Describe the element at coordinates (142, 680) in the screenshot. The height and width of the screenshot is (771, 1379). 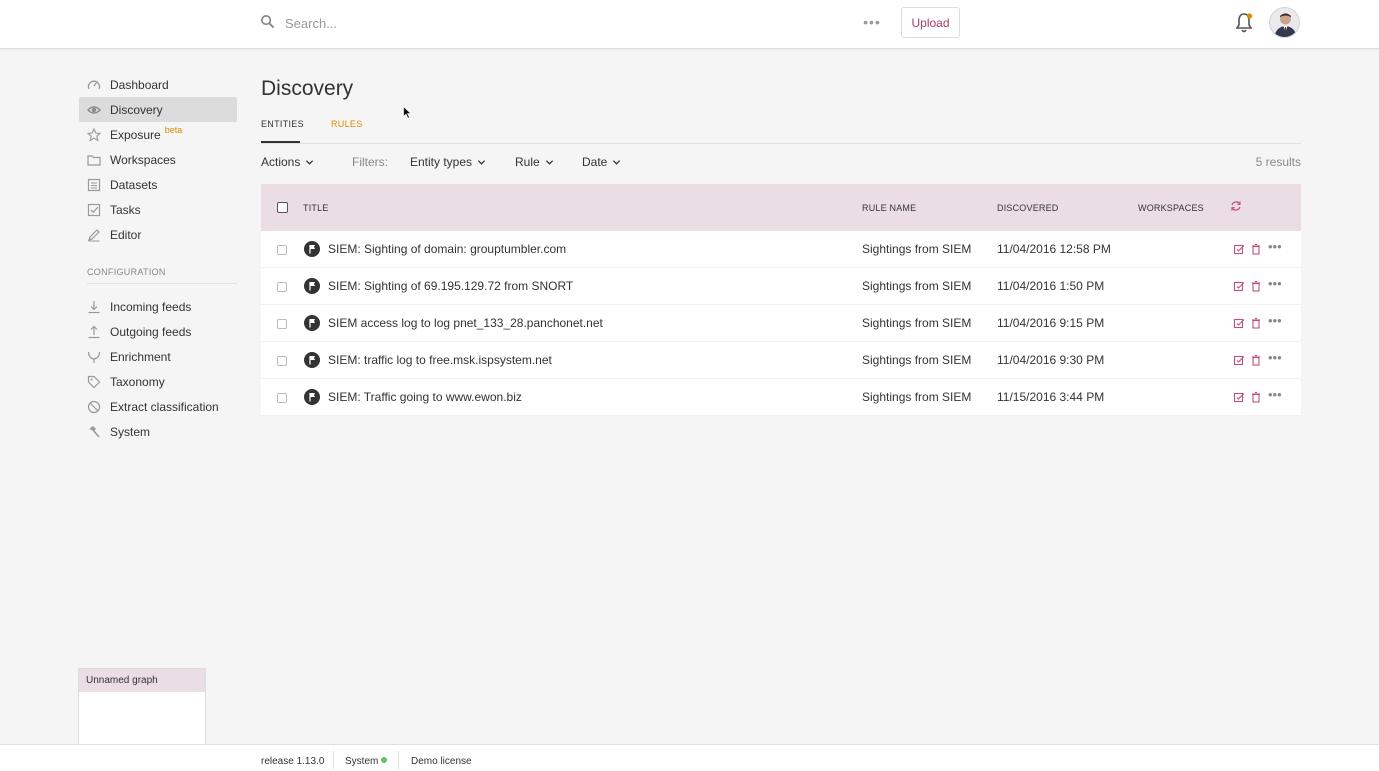
I see `graph-panel-title: Unnamed graph` at that location.